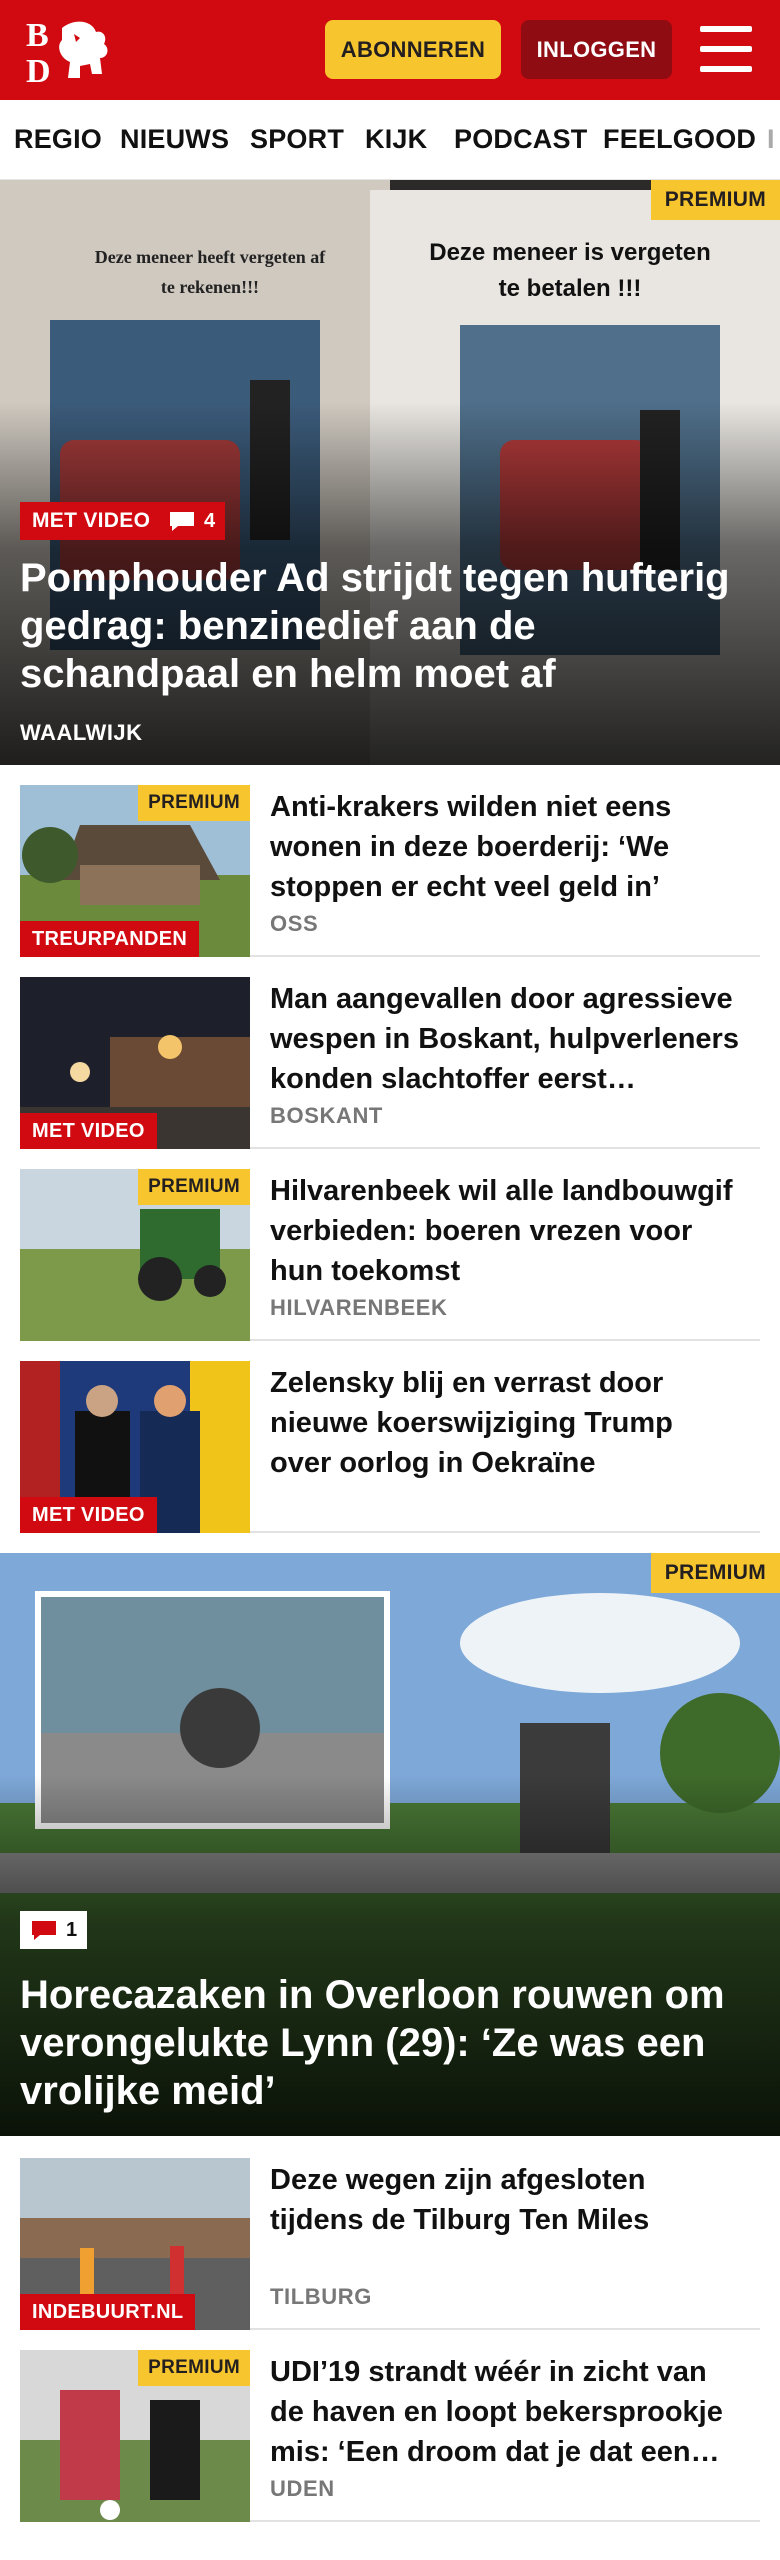 The width and height of the screenshot is (780, 2560). Describe the element at coordinates (726, 49) in the screenshot. I see `hamburger-menu-icon` at that location.